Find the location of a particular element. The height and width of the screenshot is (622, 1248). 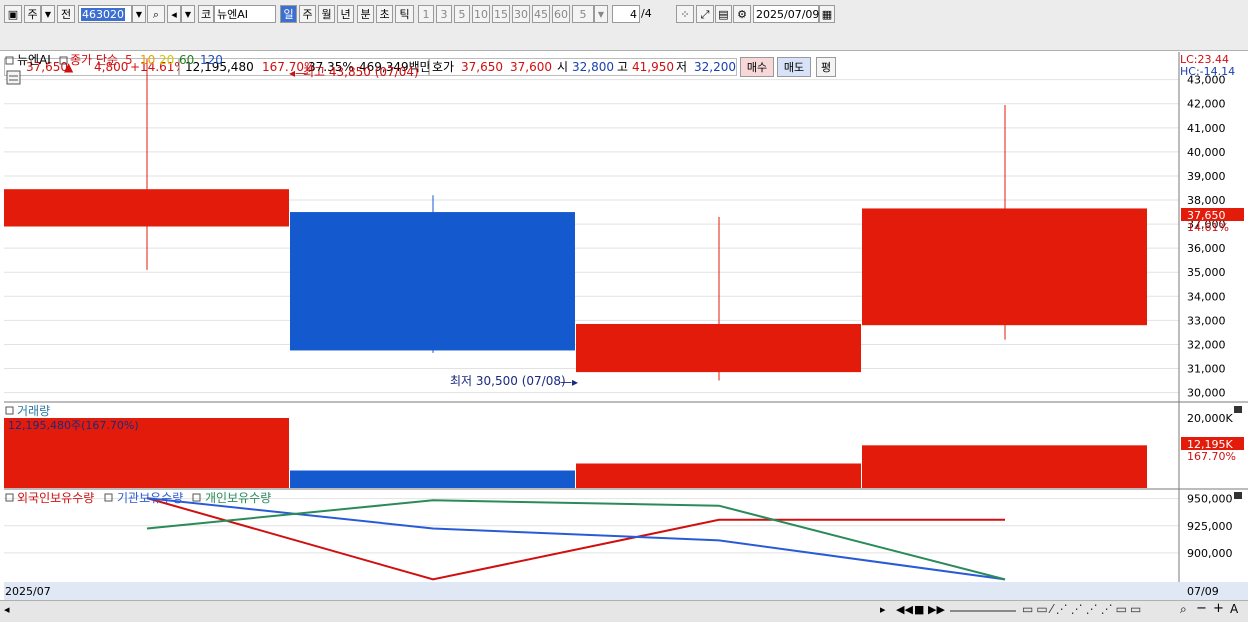

legend-ma-120: 120 is located at coordinates (211, 60).